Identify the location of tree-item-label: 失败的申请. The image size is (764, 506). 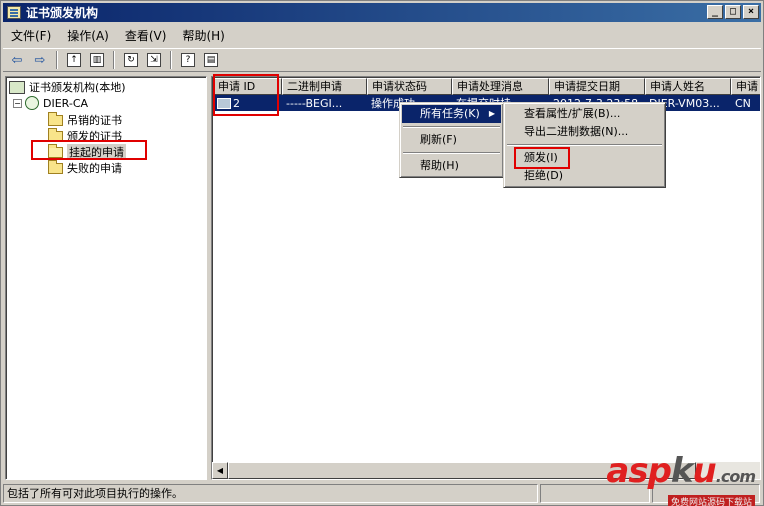
(94, 168).